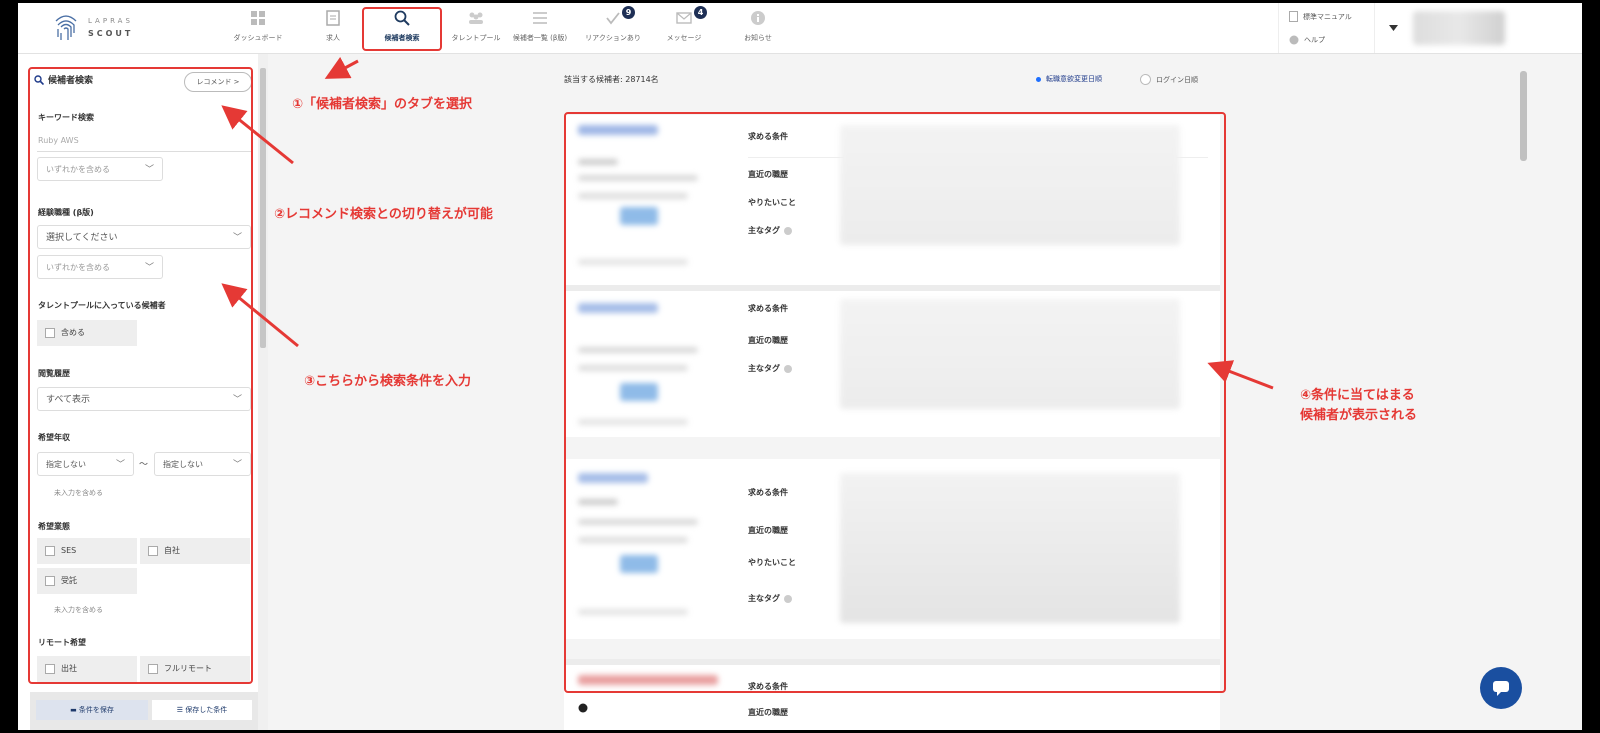  I want to click on annotation-step2: ②レコメンド検索との切り替えが可能, so click(383, 214).